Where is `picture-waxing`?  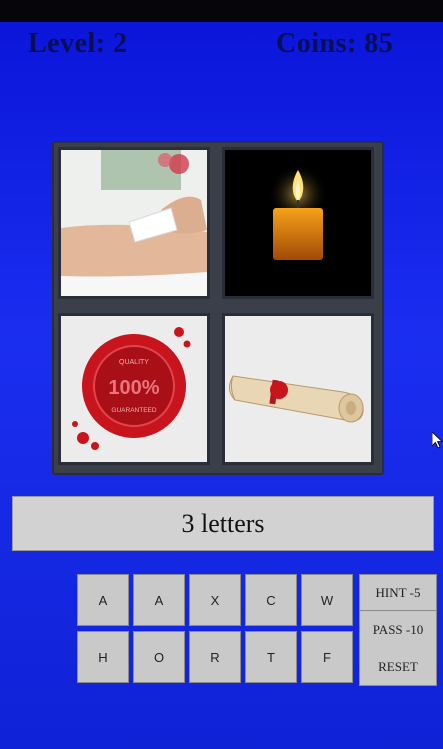 picture-waxing is located at coordinates (134, 223).